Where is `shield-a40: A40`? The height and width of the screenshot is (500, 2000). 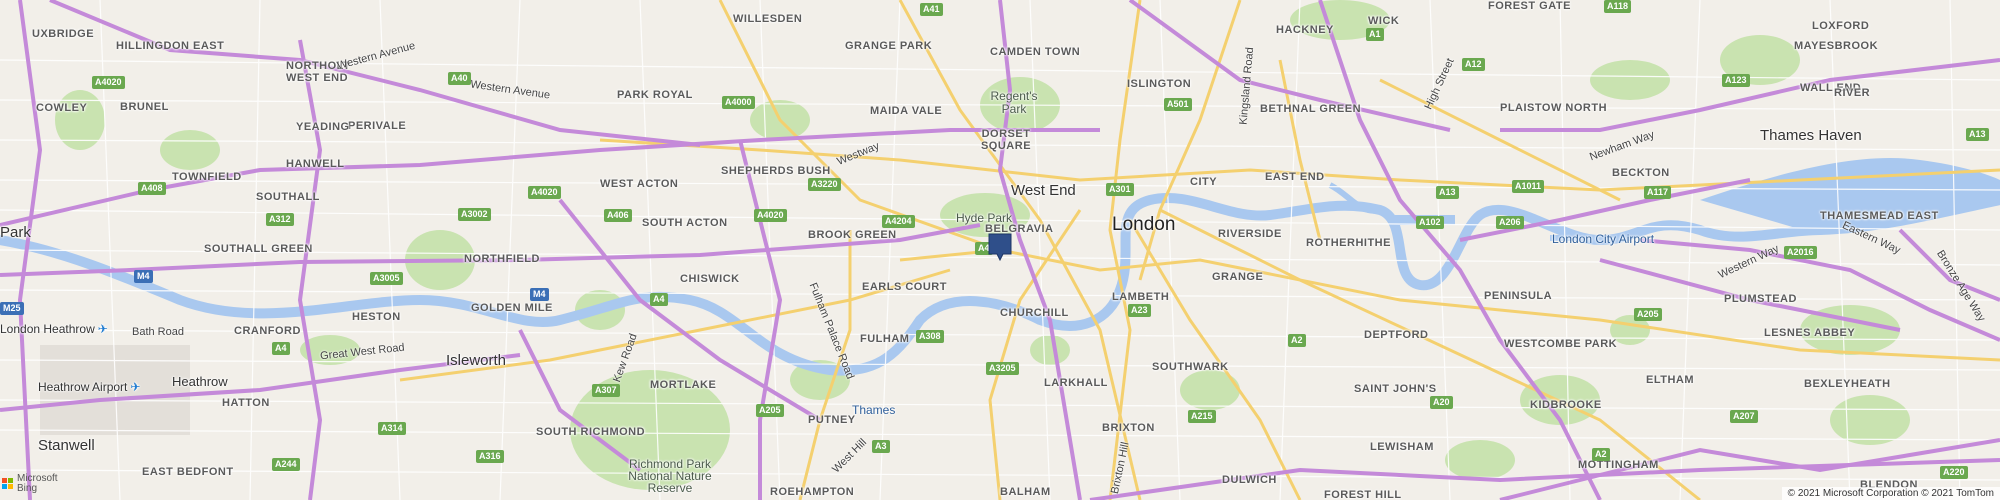 shield-a40: A40 is located at coordinates (459, 78).